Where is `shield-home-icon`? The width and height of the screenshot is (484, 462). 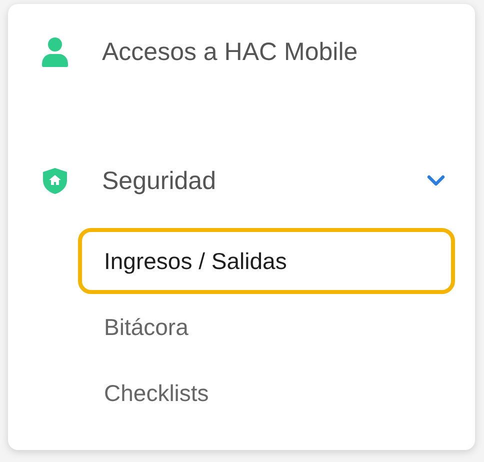 shield-home-icon is located at coordinates (55, 181).